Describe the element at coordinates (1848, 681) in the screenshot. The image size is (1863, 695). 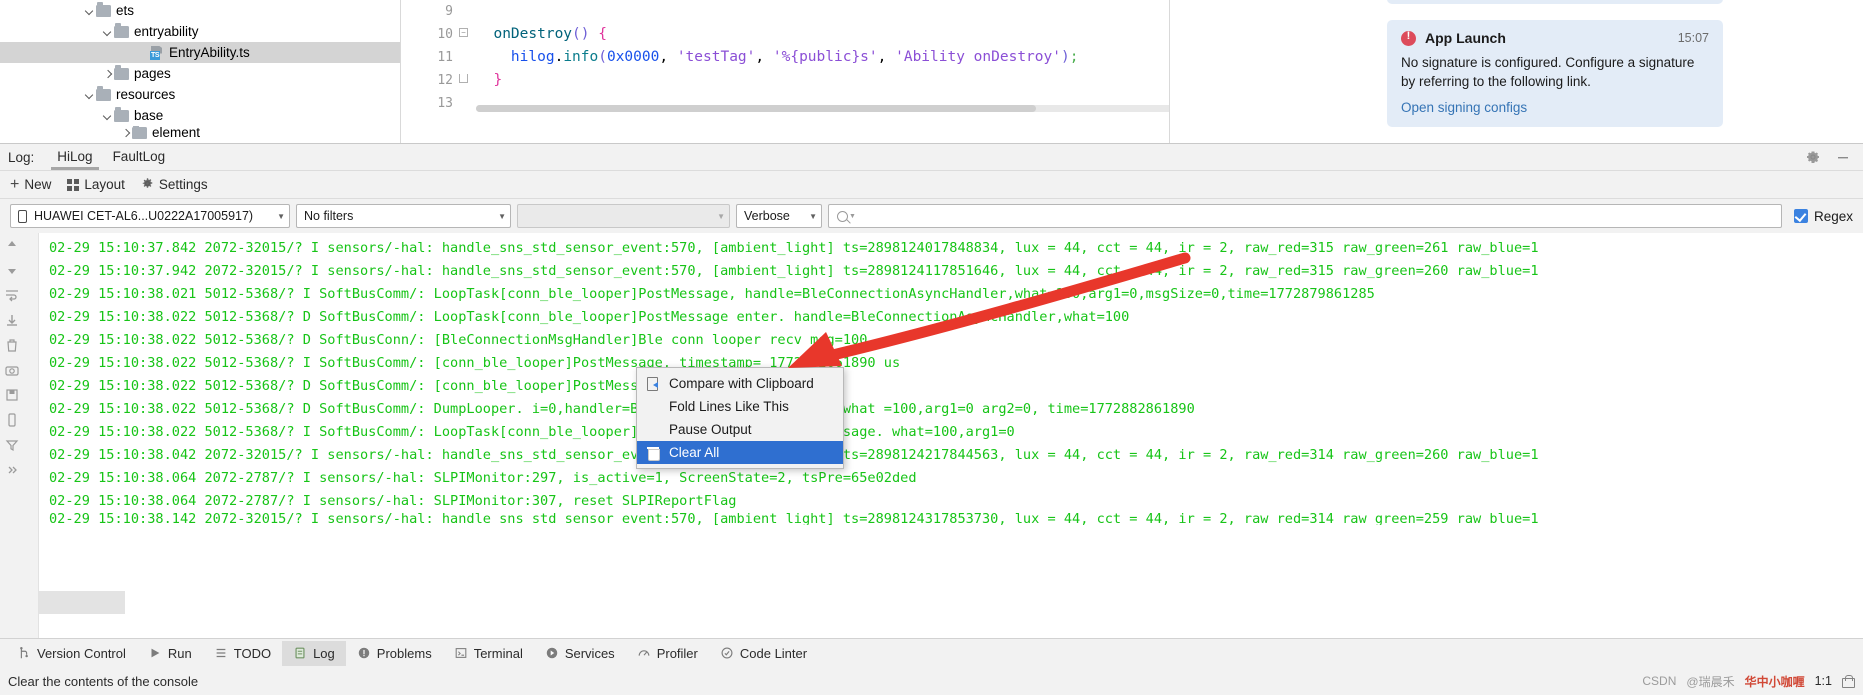
I see `lock-icon` at that location.